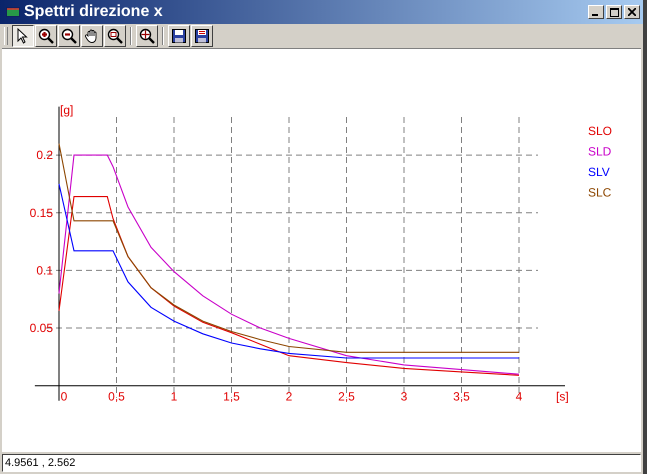 This screenshot has height=474, width=647. I want to click on legend-label: SLV, so click(599, 172).